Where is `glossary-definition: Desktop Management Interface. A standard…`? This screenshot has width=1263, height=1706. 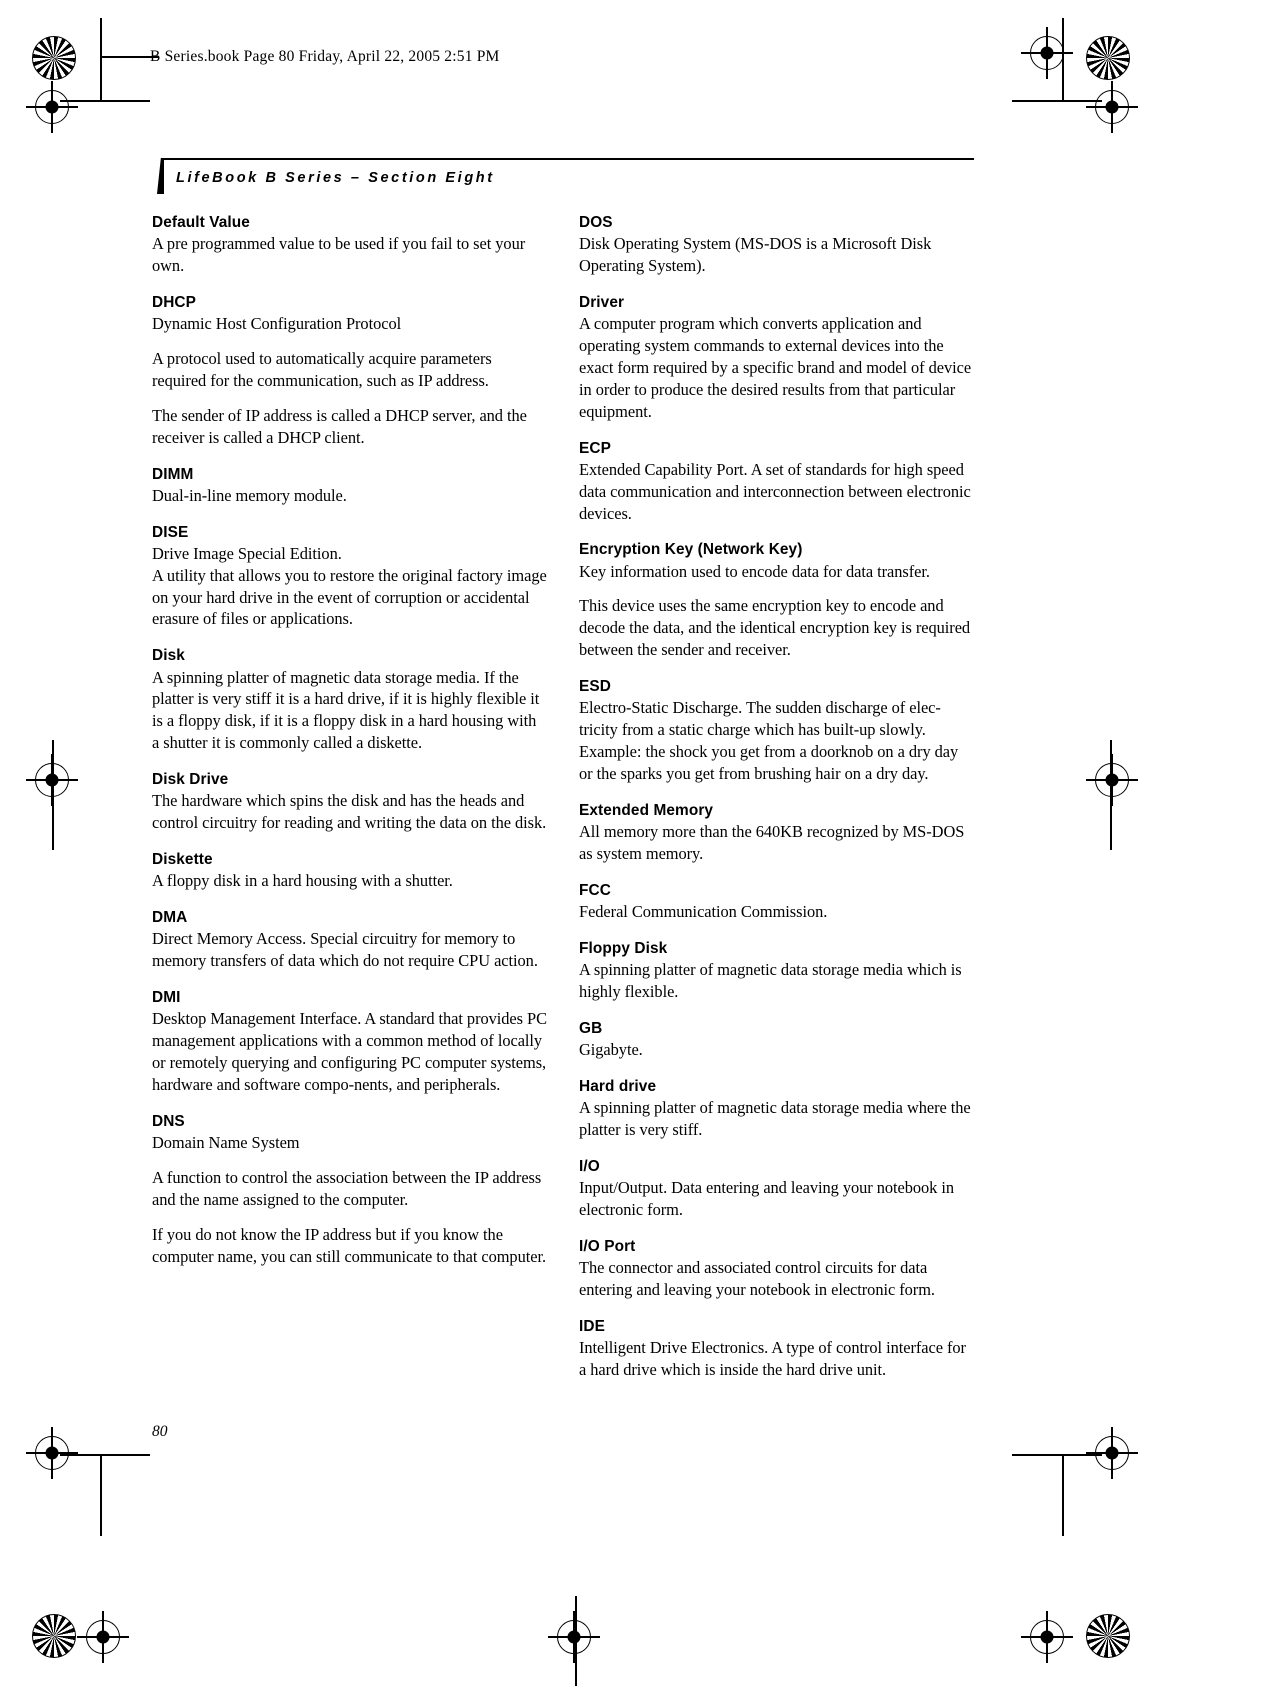 glossary-definition: Desktop Management Interface. A standard… is located at coordinates (349, 1051).